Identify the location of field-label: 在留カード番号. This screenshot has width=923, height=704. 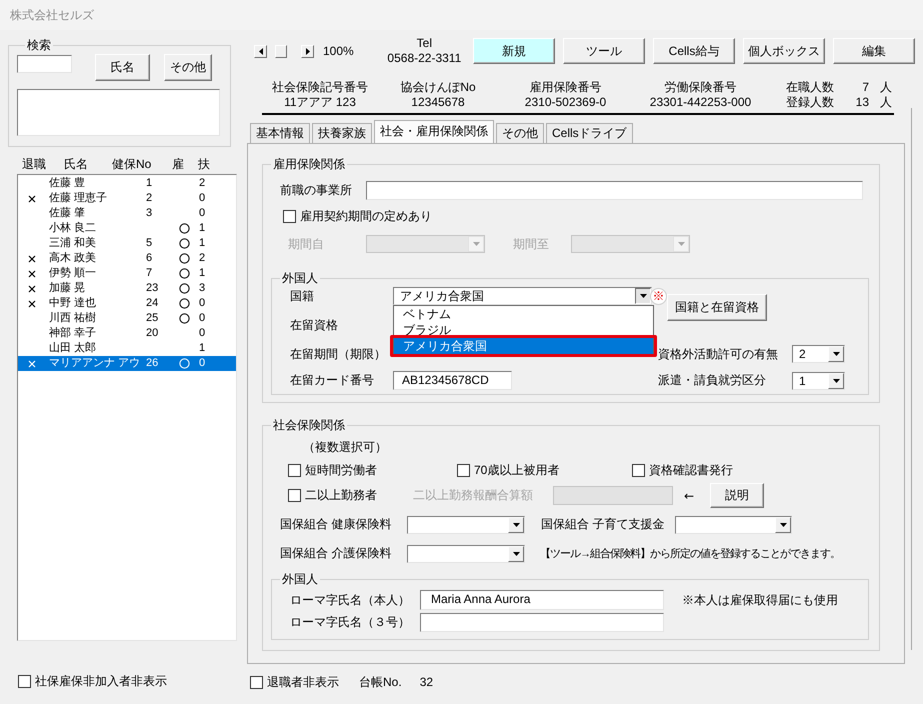
(332, 380).